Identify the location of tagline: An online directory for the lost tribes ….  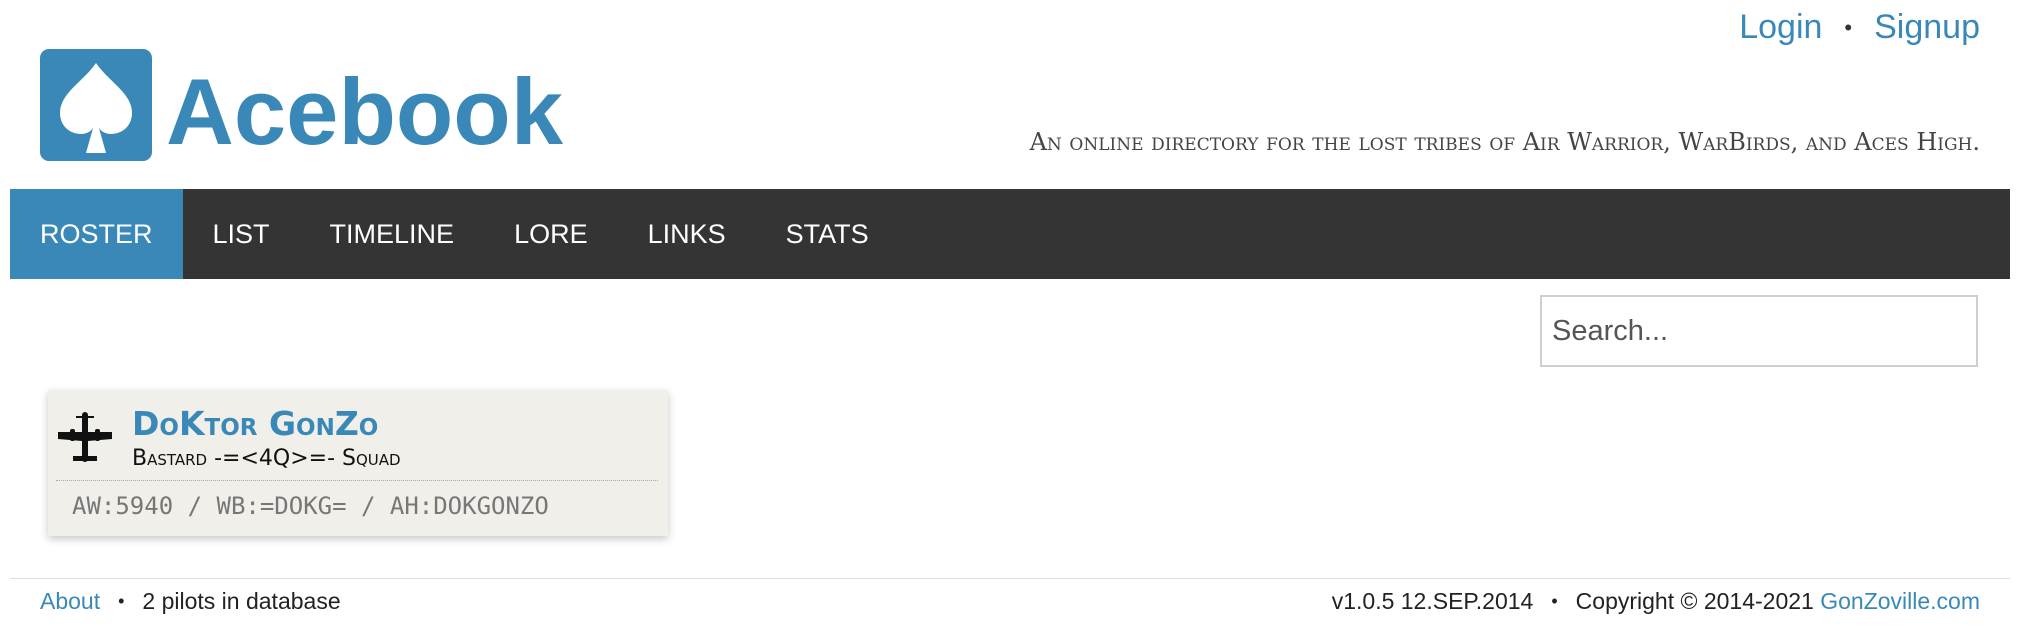
(1504, 142).